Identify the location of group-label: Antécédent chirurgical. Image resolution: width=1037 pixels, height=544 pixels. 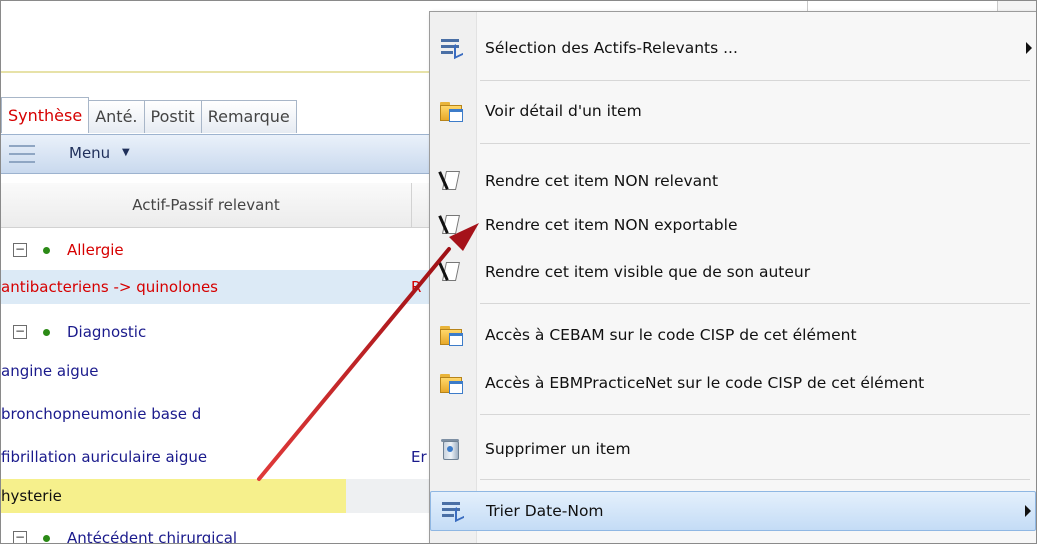
(152, 536).